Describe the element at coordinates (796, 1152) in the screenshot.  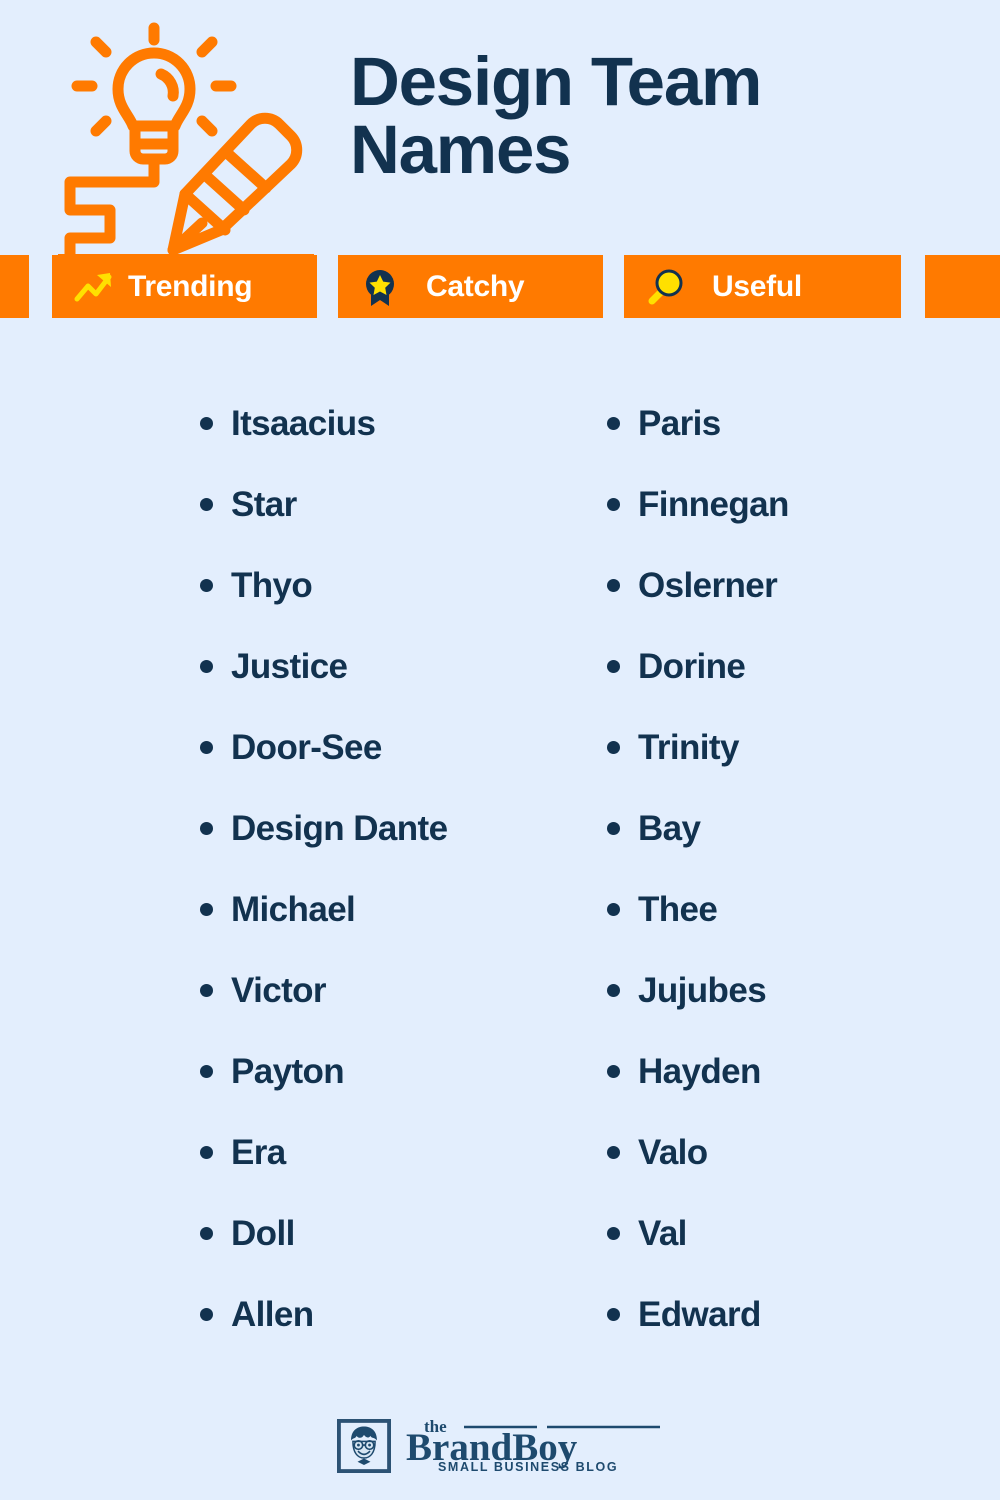
I see `list-item: Valo` at that location.